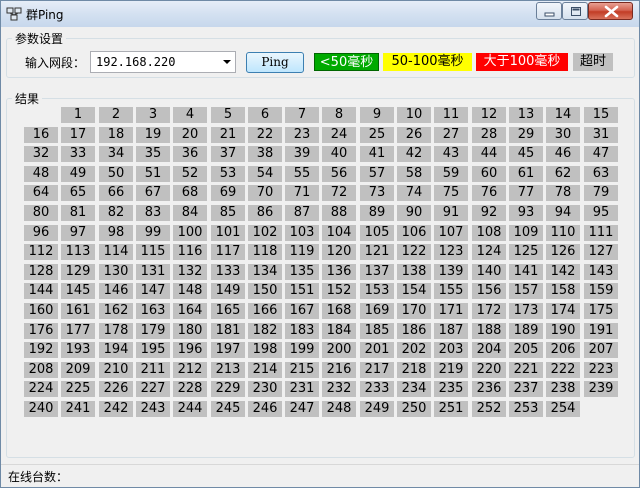 This screenshot has height=488, width=640. What do you see at coordinates (302, 291) in the screenshot?
I see `host-cell-151: 151` at bounding box center [302, 291].